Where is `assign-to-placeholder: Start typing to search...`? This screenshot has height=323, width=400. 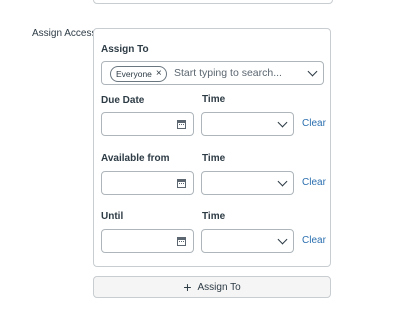
assign-to-placeholder: Start typing to search... is located at coordinates (228, 73).